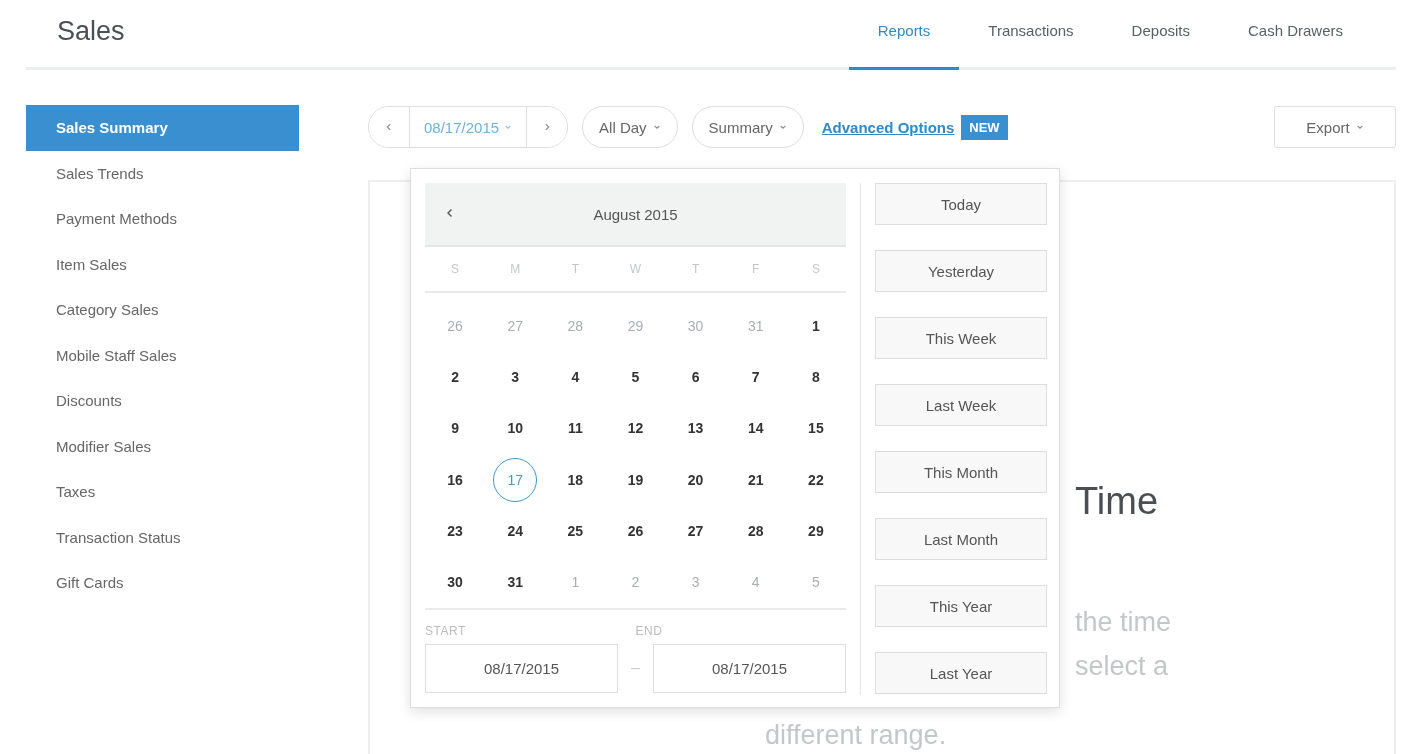 The image size is (1404, 754). What do you see at coordinates (446, 630) in the screenshot?
I see `start-label: START` at bounding box center [446, 630].